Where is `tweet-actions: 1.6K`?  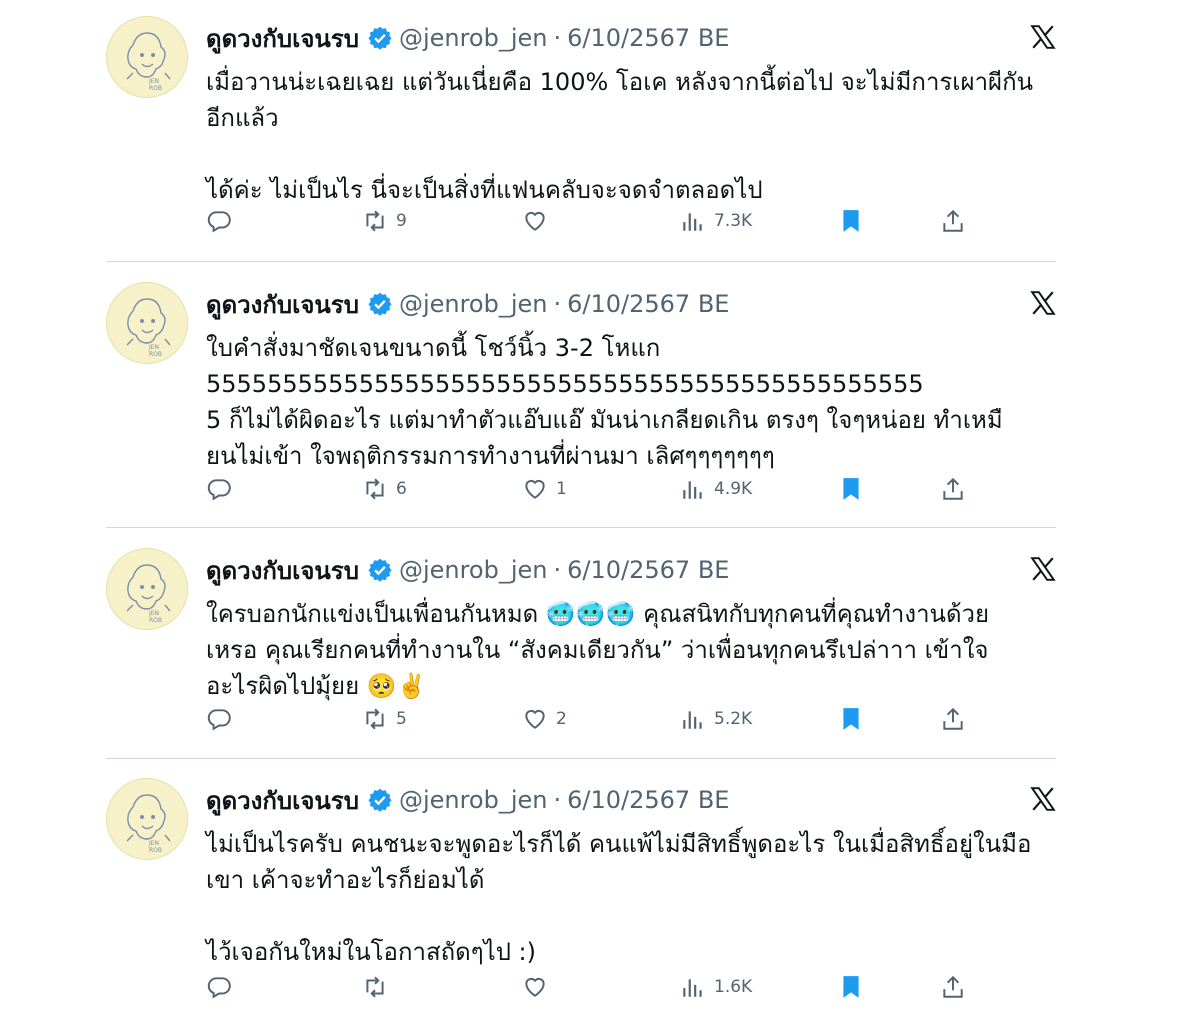
tweet-actions: 1.6K is located at coordinates (586, 987).